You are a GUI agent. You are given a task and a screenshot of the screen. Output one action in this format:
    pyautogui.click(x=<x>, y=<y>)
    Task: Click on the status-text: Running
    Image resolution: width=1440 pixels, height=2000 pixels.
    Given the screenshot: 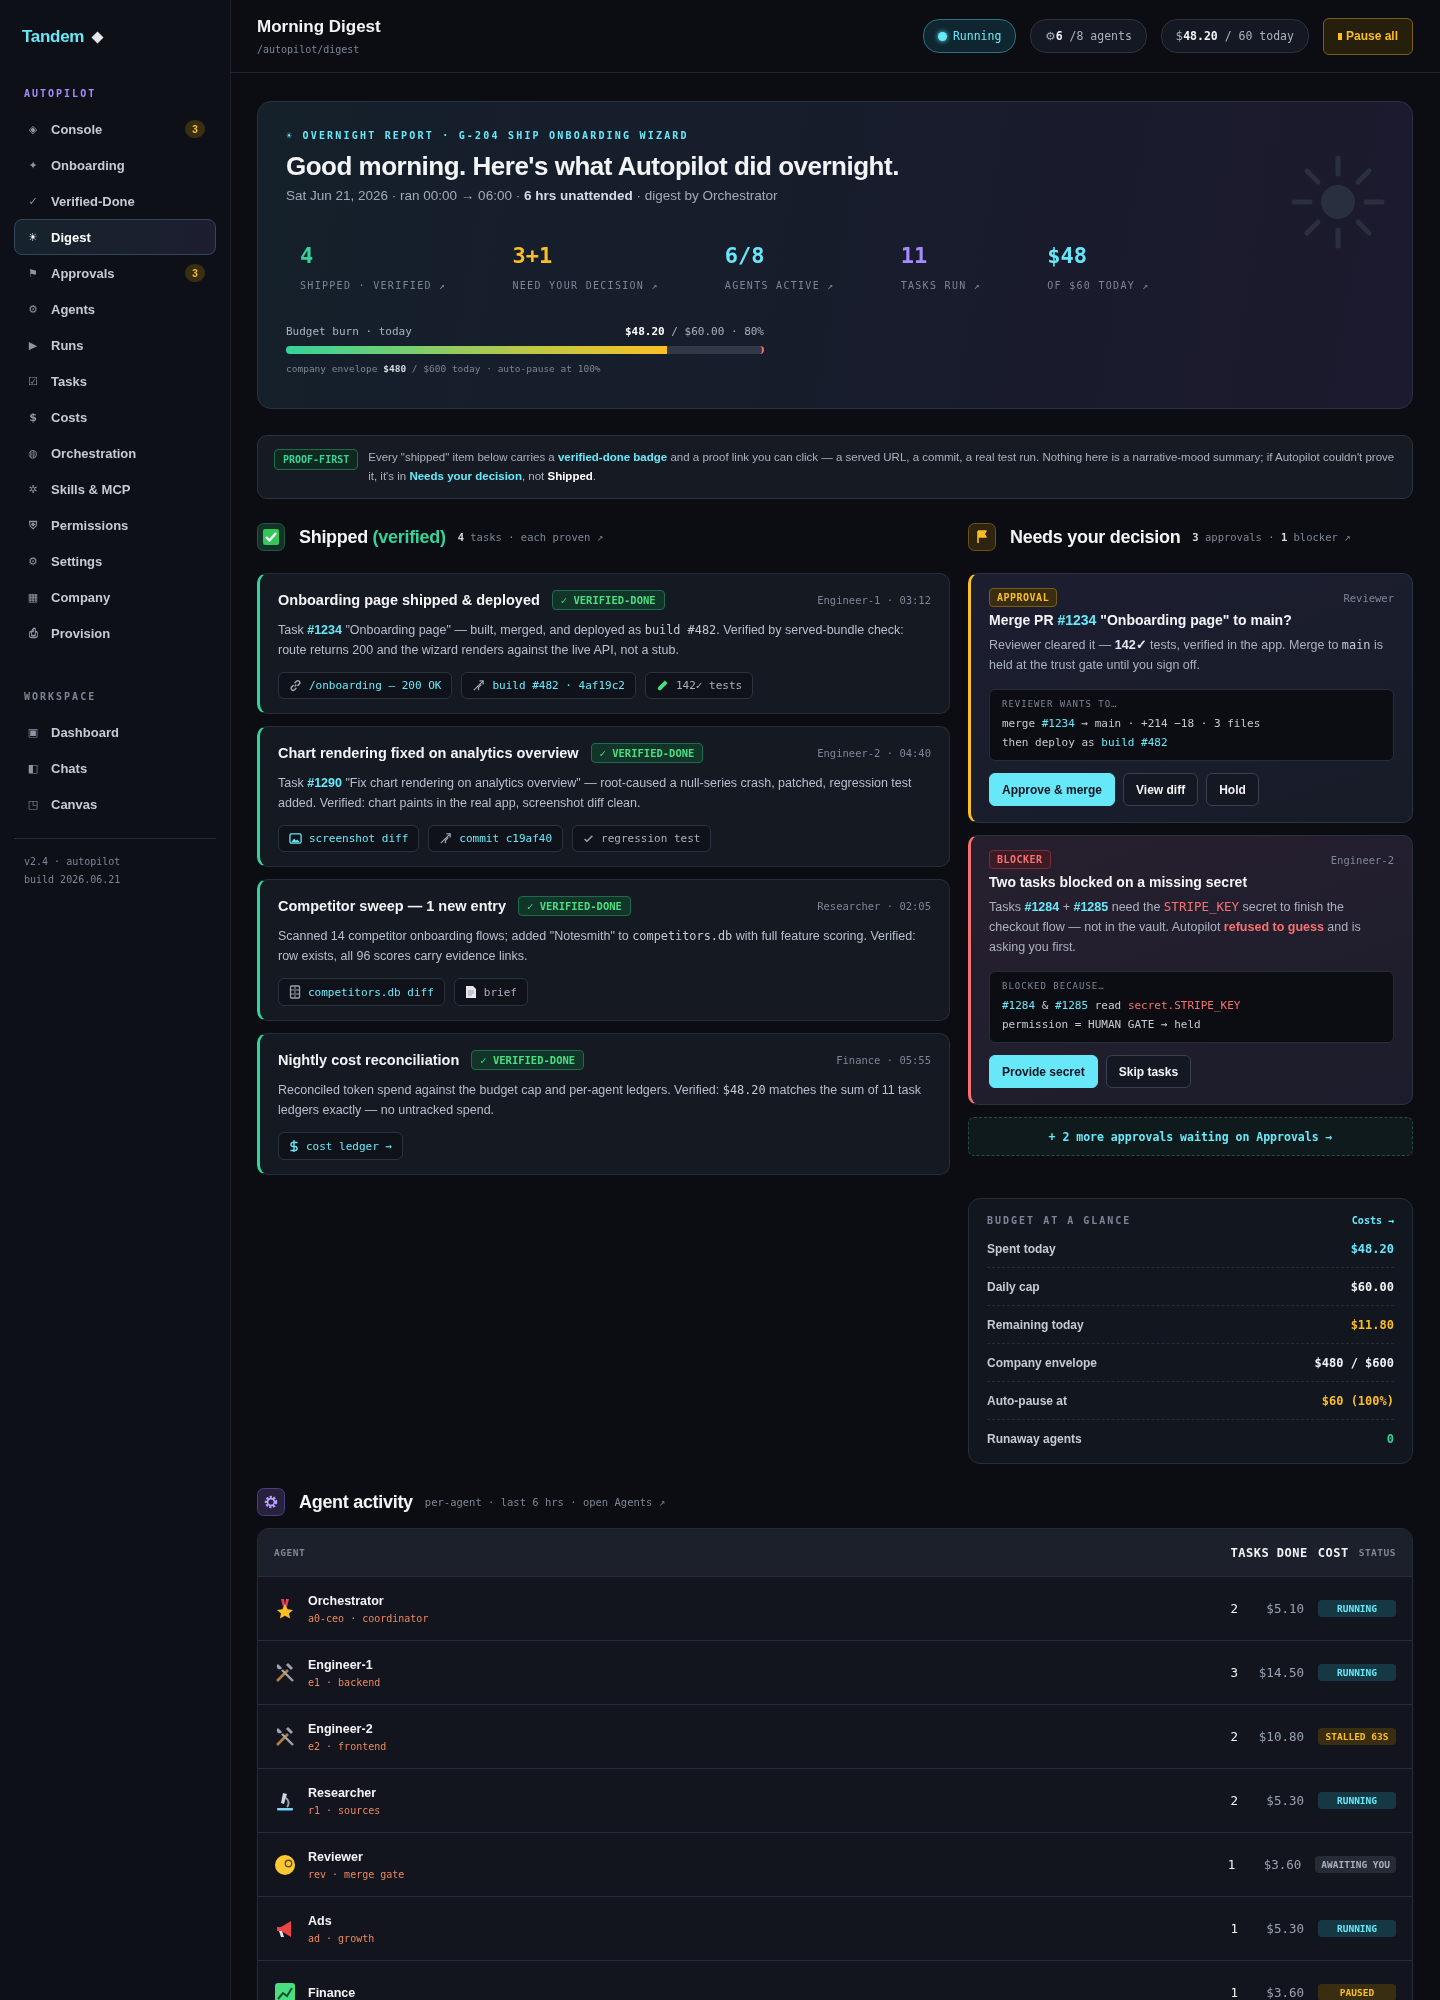 What is the action you would take?
    pyautogui.click(x=977, y=36)
    